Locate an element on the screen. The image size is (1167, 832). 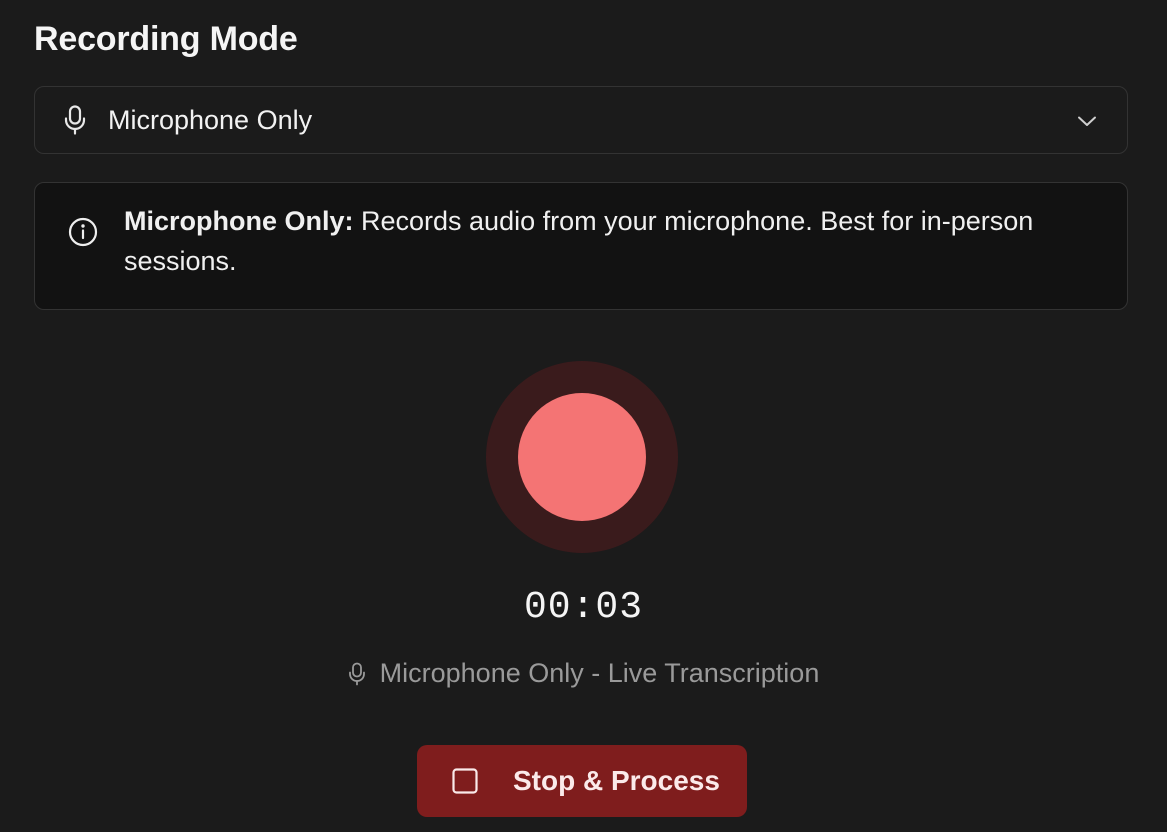
chevron-down-icon is located at coordinates (1087, 121).